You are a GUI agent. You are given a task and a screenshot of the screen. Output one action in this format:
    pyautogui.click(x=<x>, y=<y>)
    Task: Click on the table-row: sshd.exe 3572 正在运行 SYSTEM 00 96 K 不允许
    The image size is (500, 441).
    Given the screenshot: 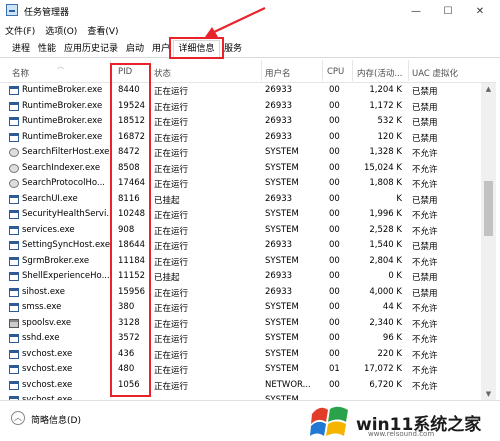 What is the action you would take?
    pyautogui.click(x=248, y=339)
    